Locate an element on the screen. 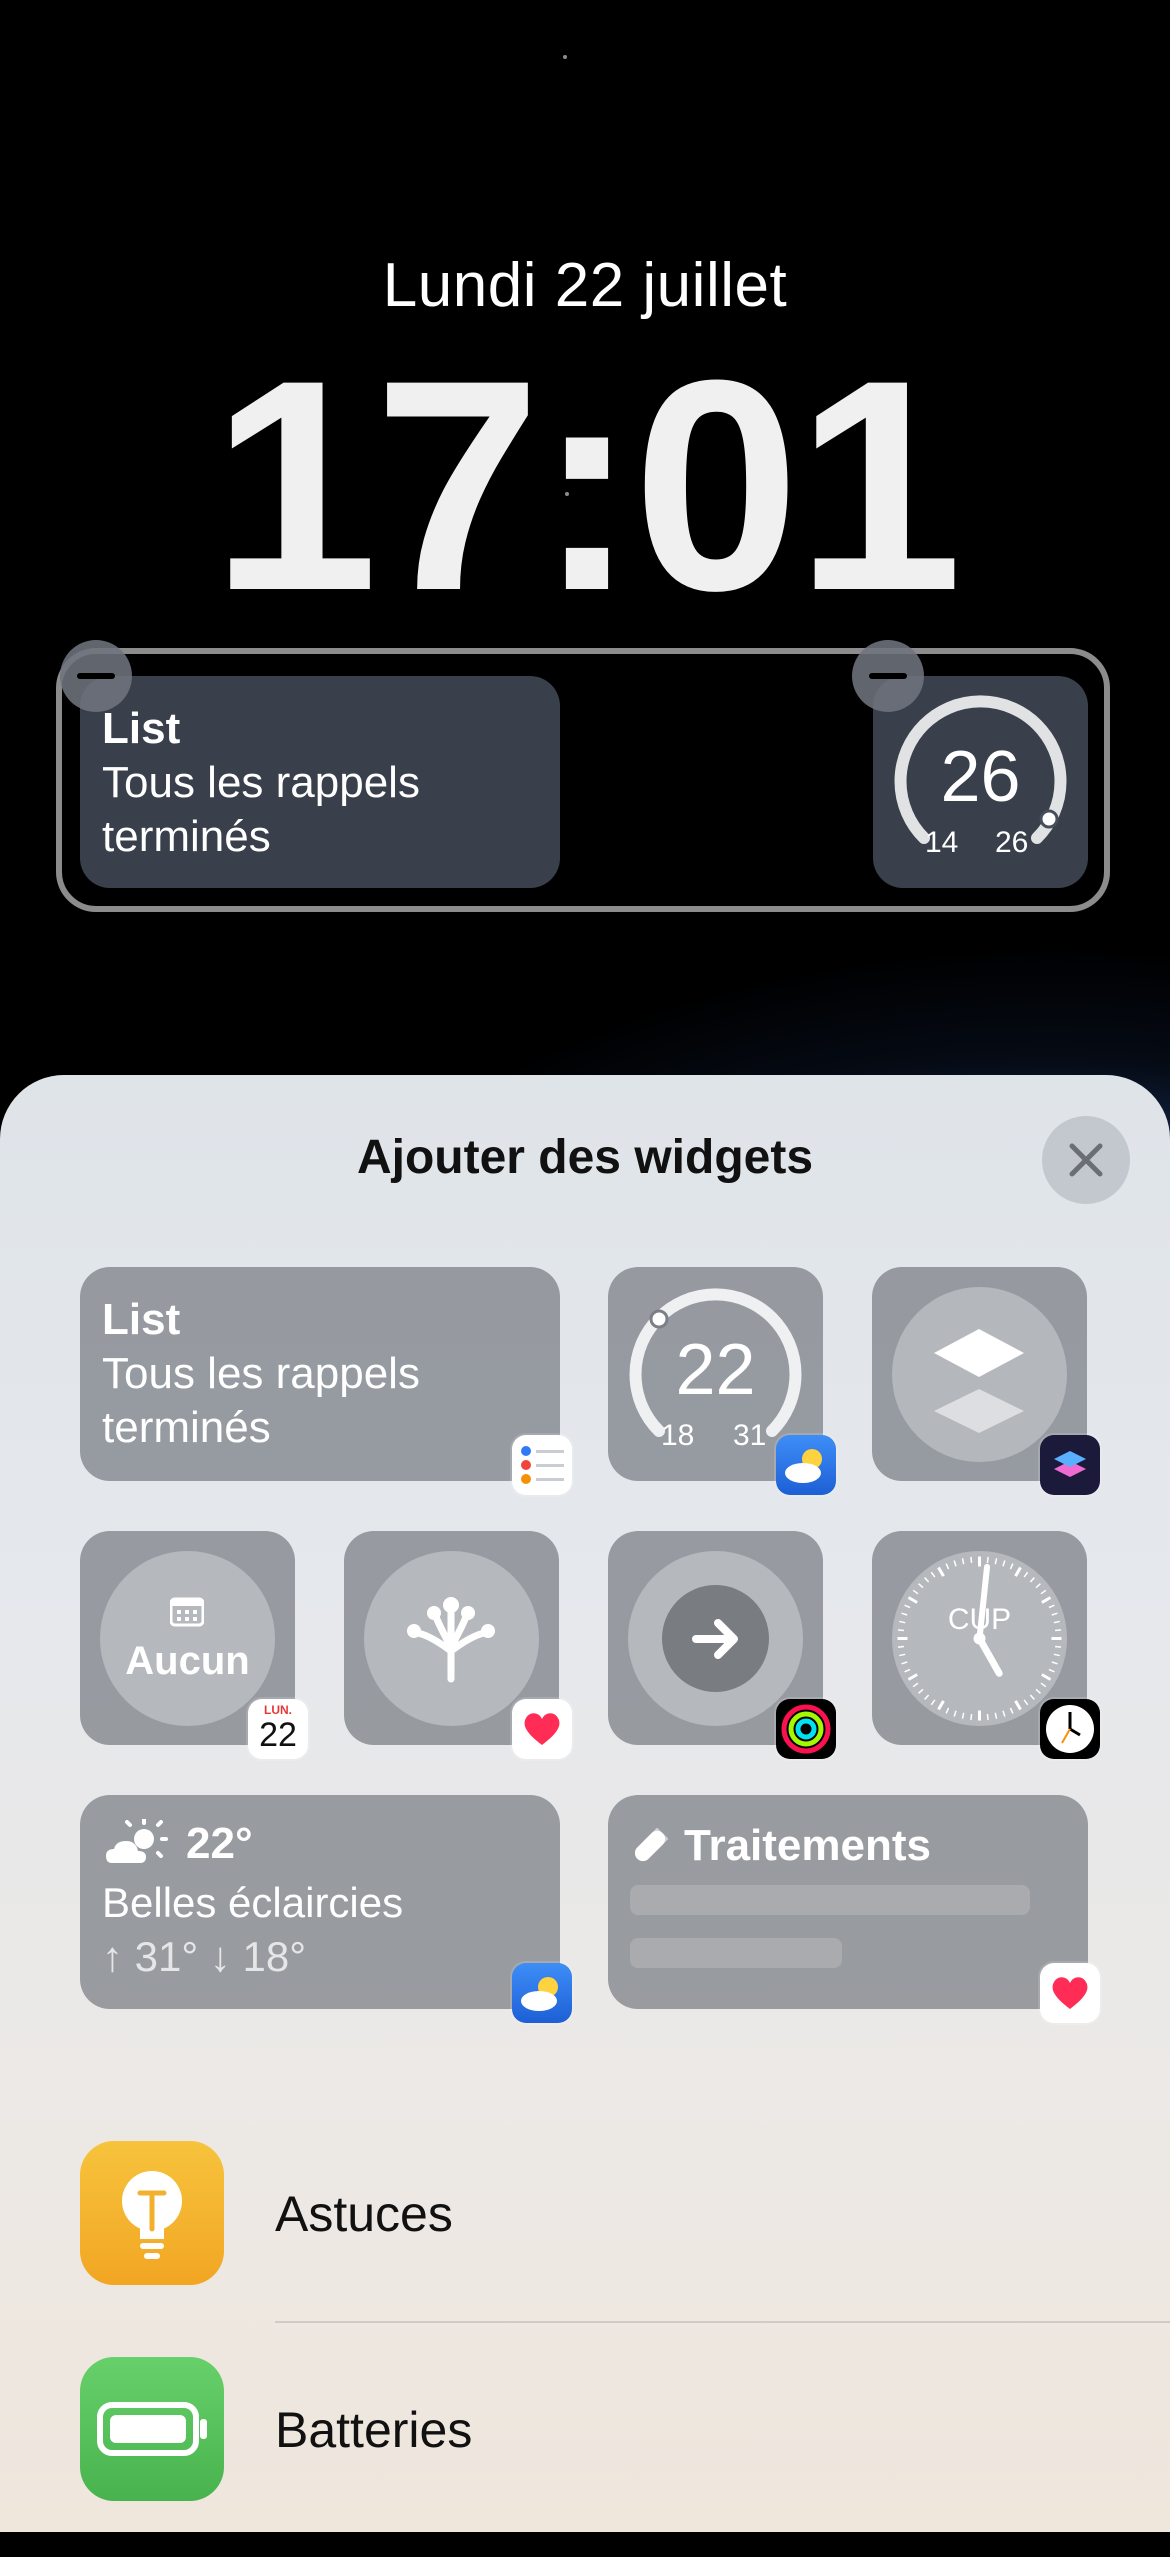  lock-widget-temperature-gauge: 26 14 26 is located at coordinates (980, 782).